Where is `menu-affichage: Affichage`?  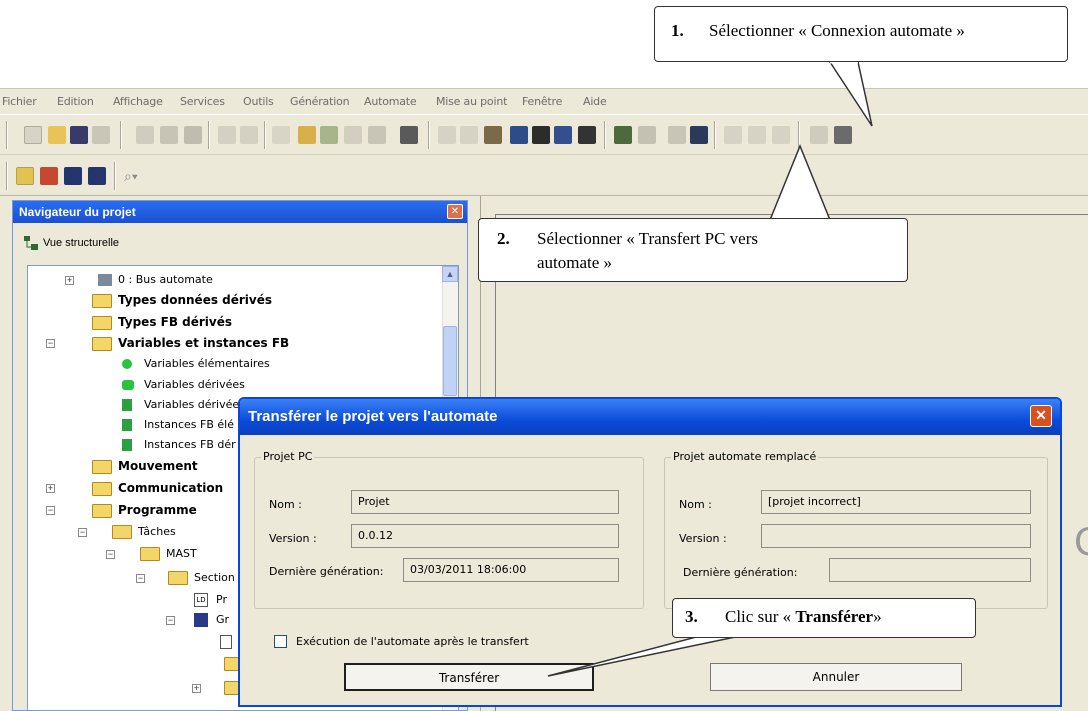
menu-affichage: Affichage is located at coordinates (138, 101).